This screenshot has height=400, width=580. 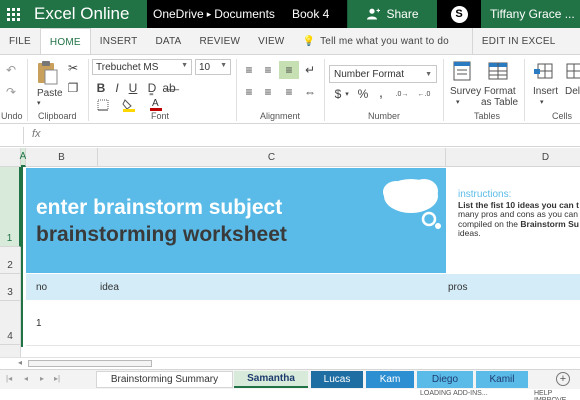 I want to click on column-header-d: D, so click(x=513, y=157).